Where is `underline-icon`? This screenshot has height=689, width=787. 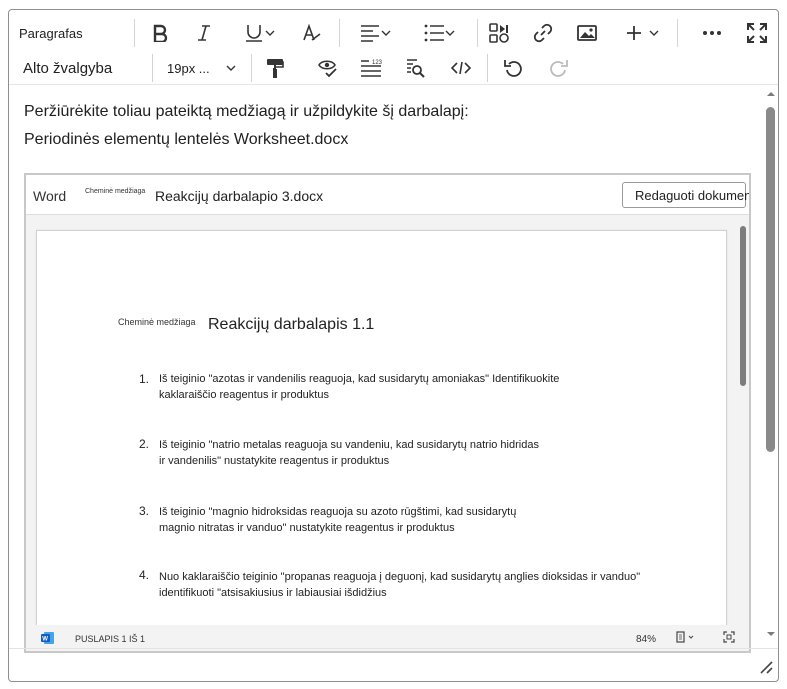
underline-icon is located at coordinates (254, 33).